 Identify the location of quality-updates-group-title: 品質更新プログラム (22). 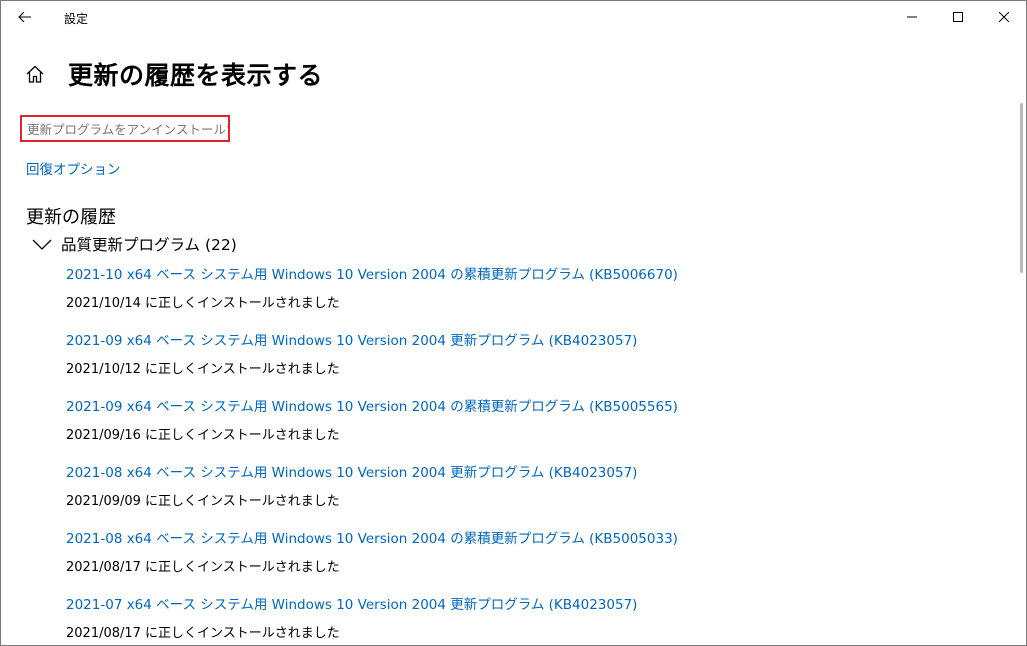
(149, 245).